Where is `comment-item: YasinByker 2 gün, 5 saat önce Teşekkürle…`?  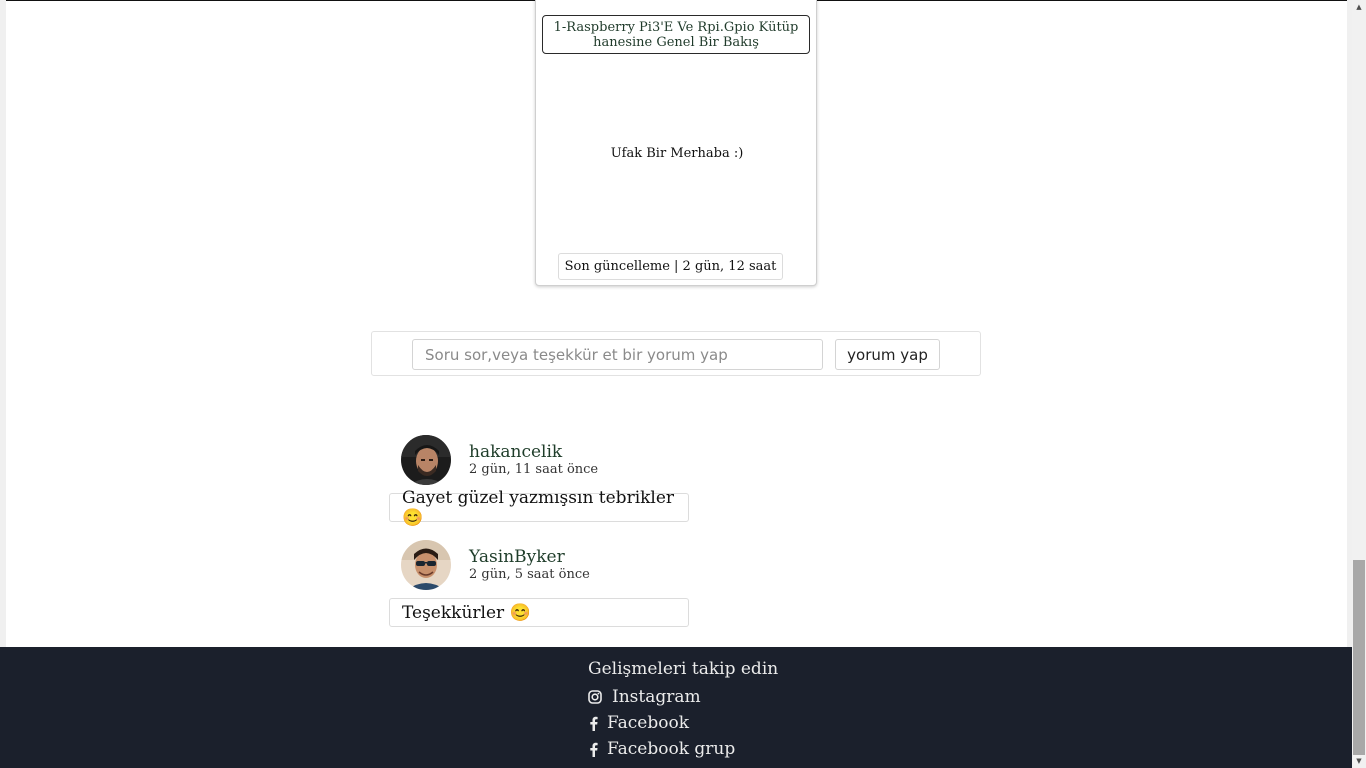
comment-item: YasinByker 2 gün, 5 saat önce Teşekkürle… is located at coordinates (539, 584).